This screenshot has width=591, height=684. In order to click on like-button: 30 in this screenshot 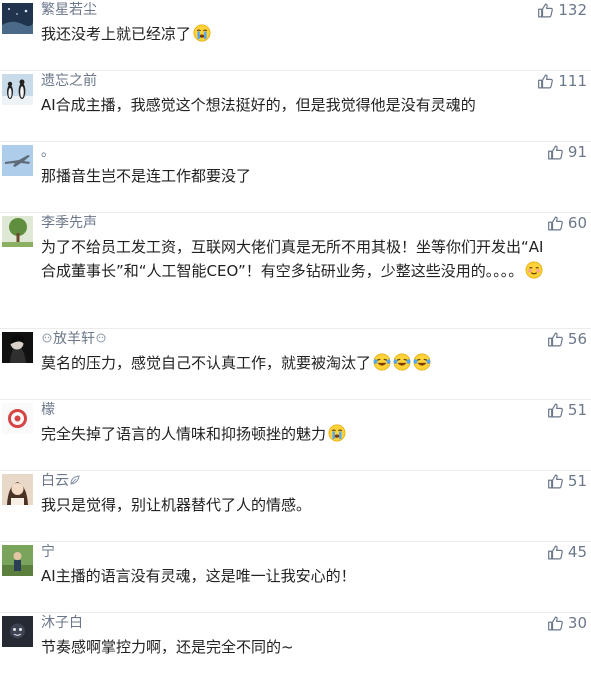, I will do `click(567, 623)`.